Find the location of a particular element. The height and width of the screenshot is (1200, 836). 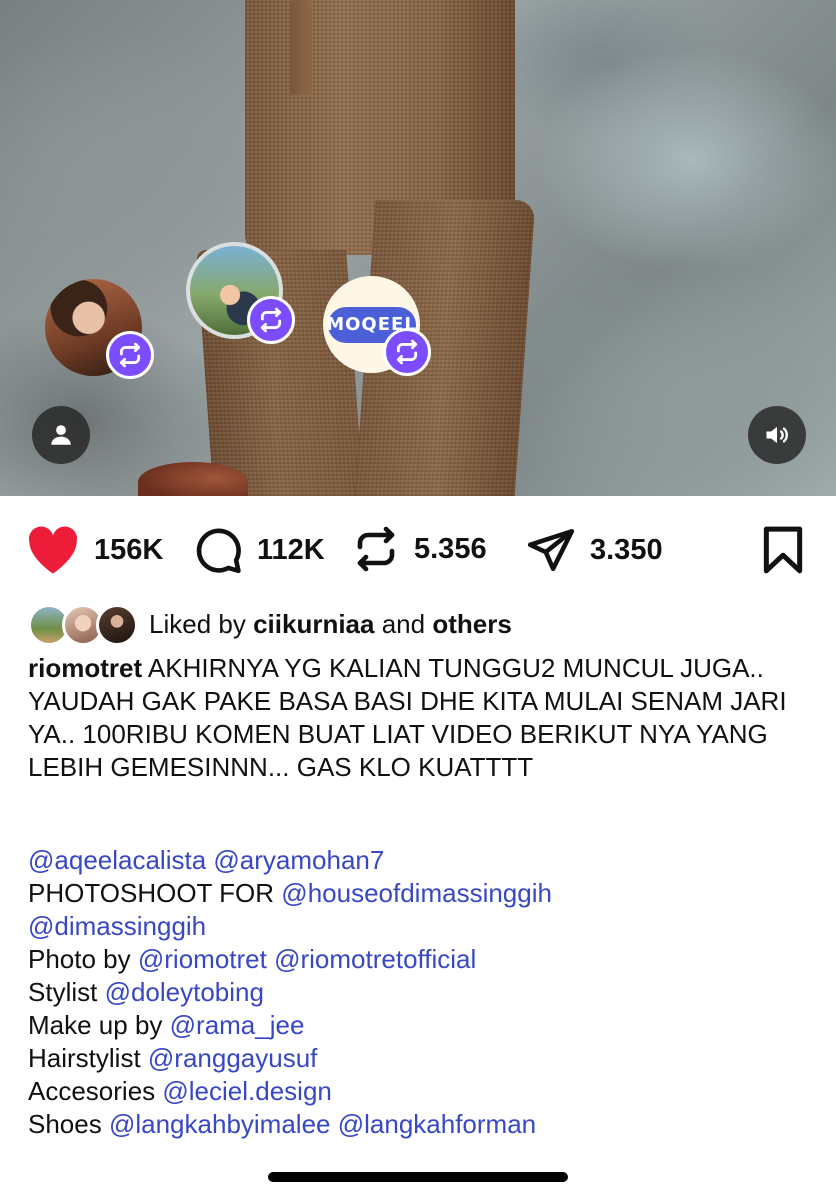

comment-count: 112K is located at coordinates (291, 549).